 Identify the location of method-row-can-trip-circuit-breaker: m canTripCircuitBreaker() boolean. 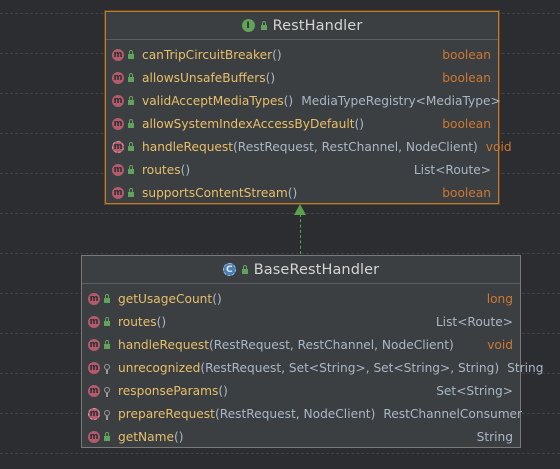
(302, 54).